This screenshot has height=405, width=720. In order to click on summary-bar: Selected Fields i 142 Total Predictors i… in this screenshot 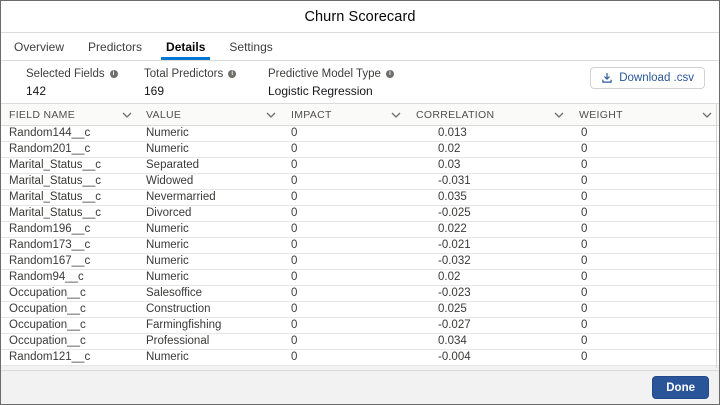, I will do `click(360, 82)`.